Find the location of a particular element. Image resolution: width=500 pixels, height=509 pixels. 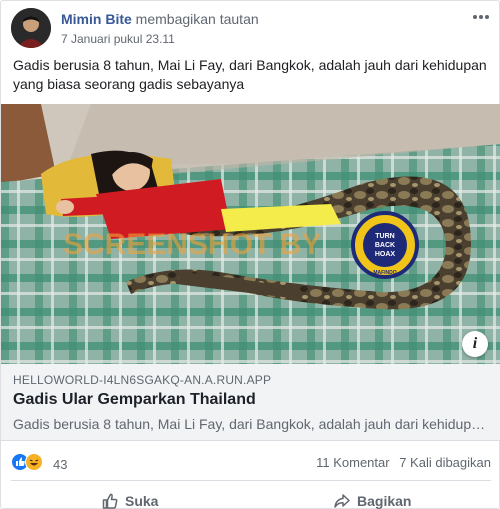

thumbs-up-icon is located at coordinates (110, 500).